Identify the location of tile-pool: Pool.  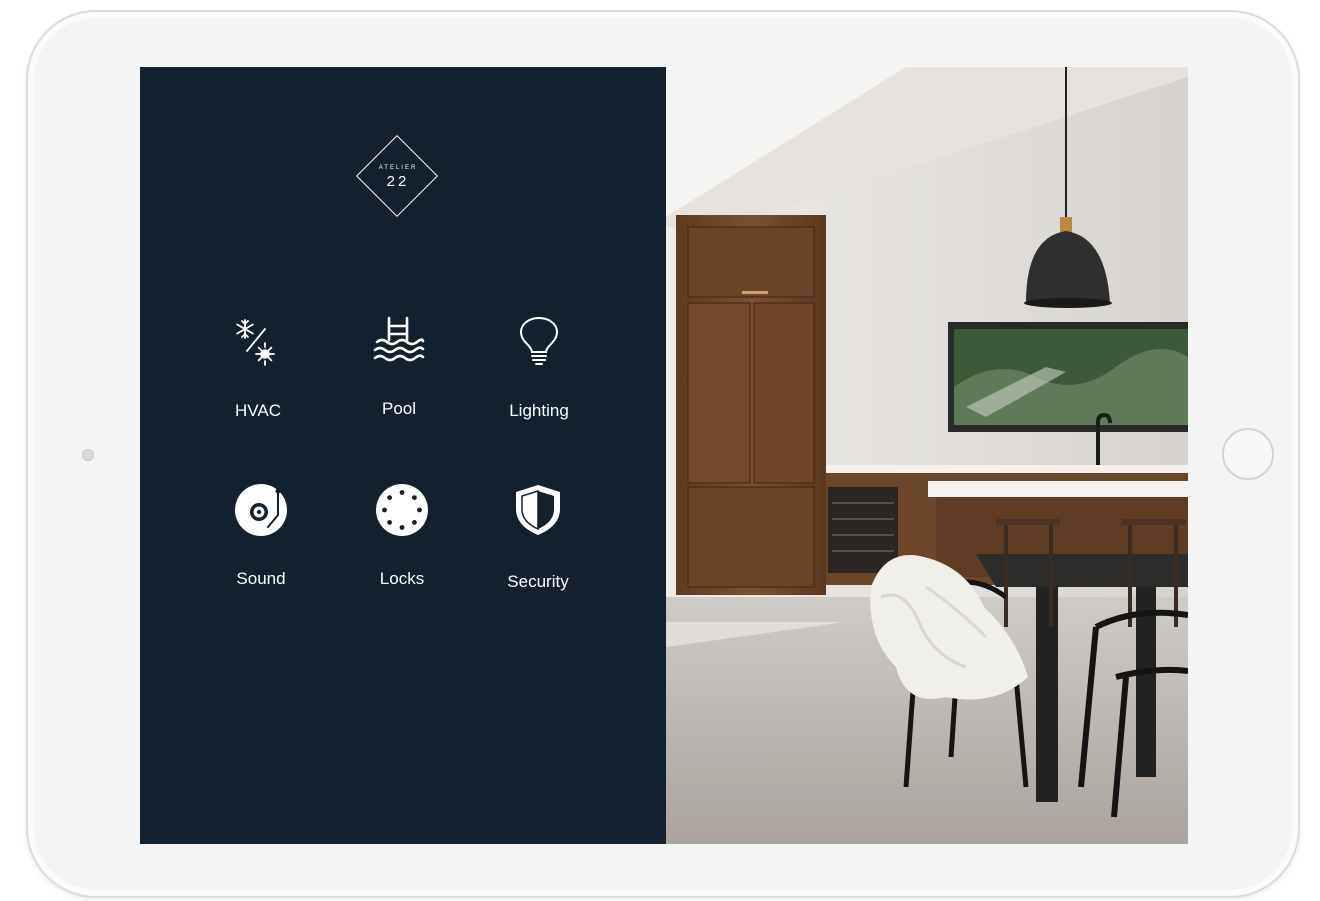
(399, 375).